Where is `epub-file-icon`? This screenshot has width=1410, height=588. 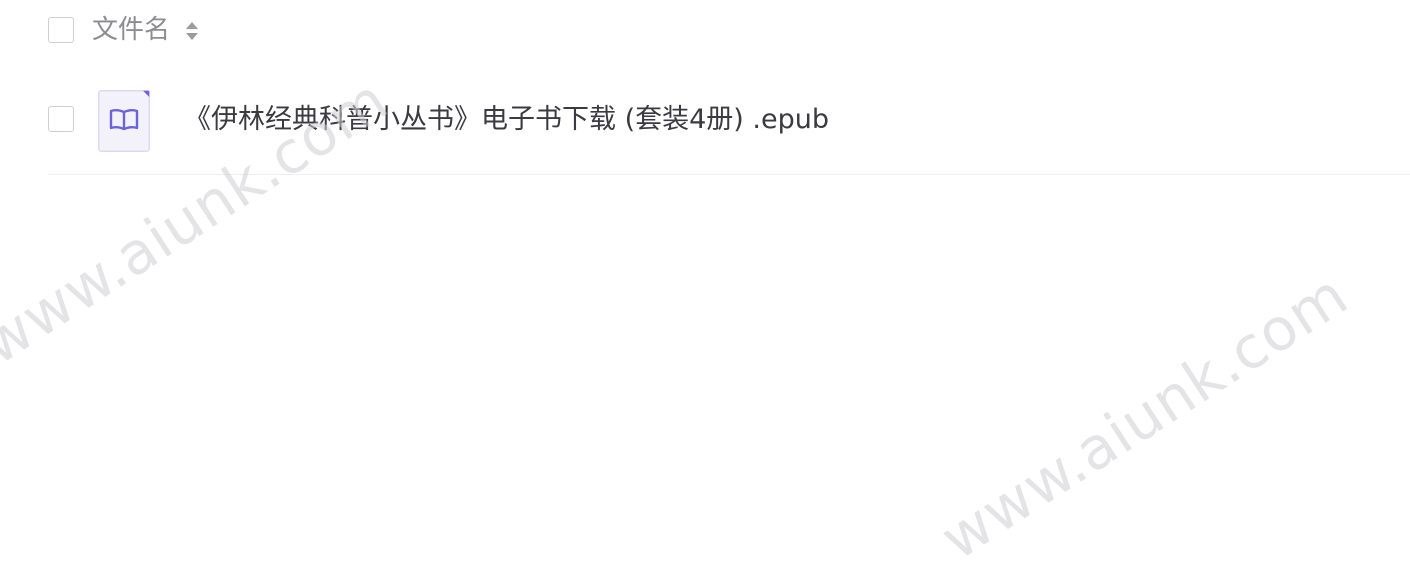
epub-file-icon is located at coordinates (124, 121).